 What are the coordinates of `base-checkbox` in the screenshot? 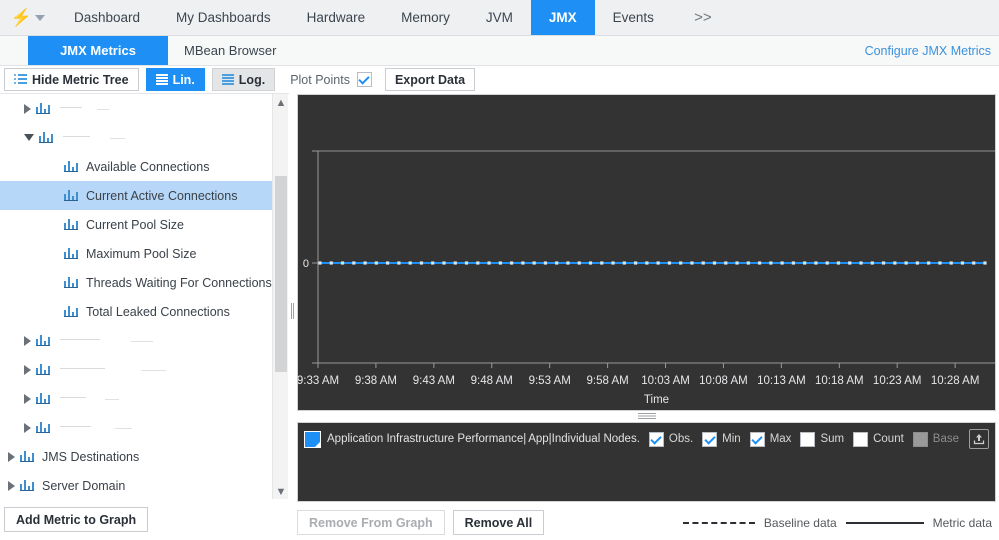 It's located at (920, 439).